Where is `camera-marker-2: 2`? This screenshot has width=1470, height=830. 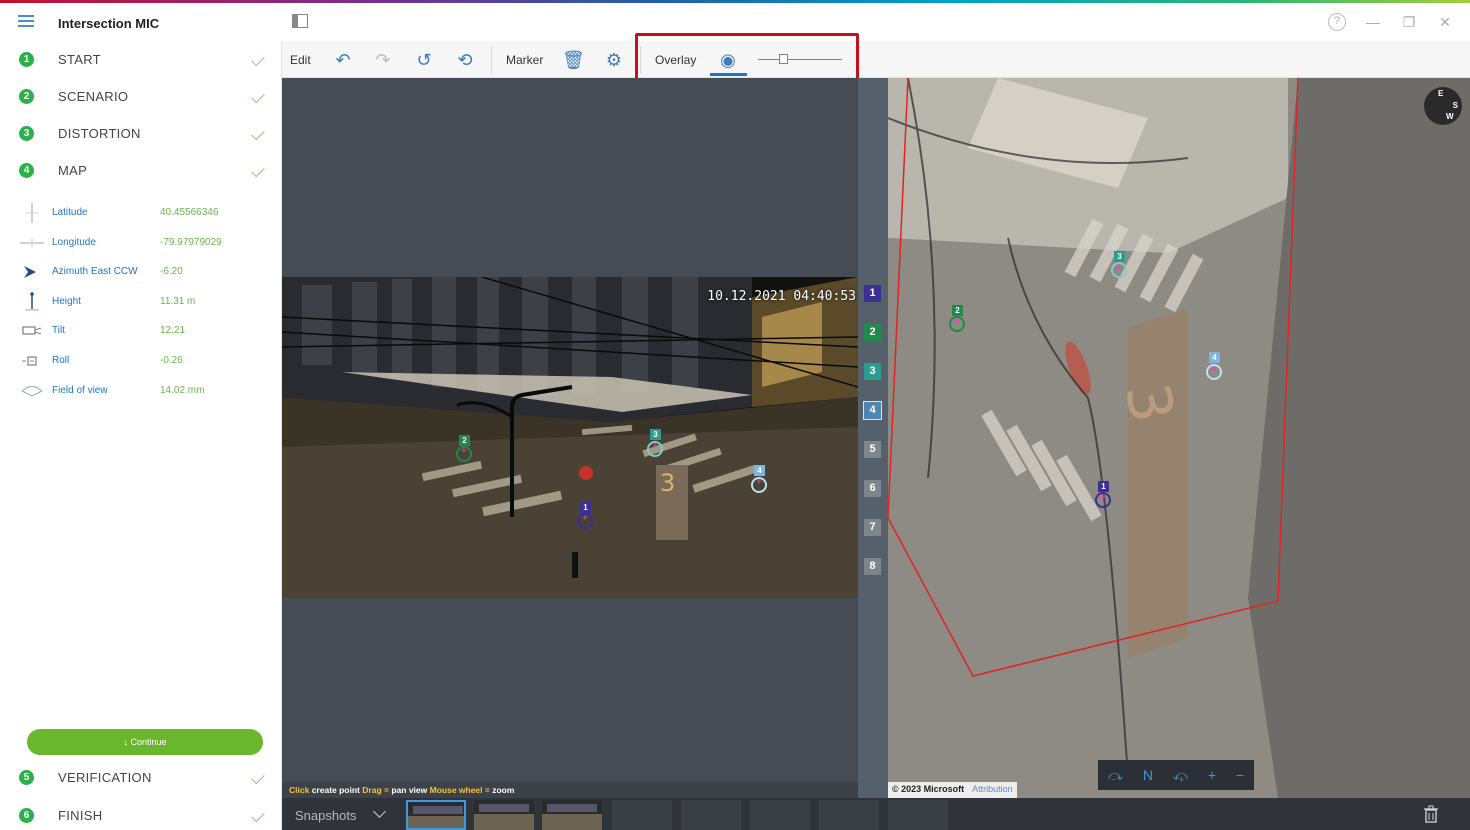
camera-marker-2: 2 is located at coordinates (464, 440).